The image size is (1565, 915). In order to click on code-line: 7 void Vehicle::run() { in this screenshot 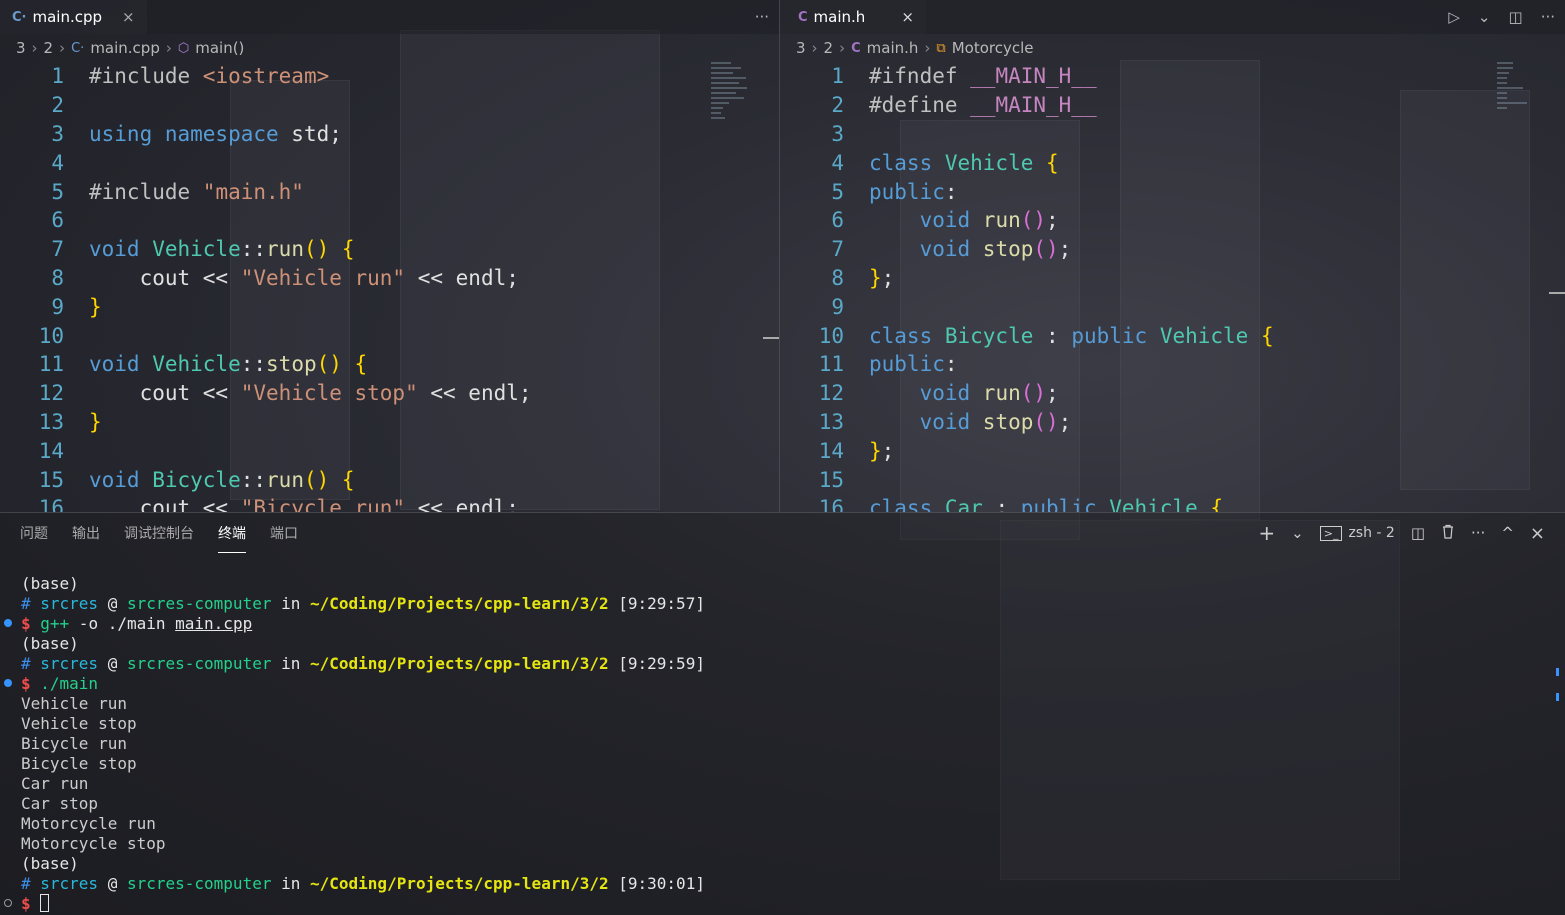, I will do `click(379, 249)`.